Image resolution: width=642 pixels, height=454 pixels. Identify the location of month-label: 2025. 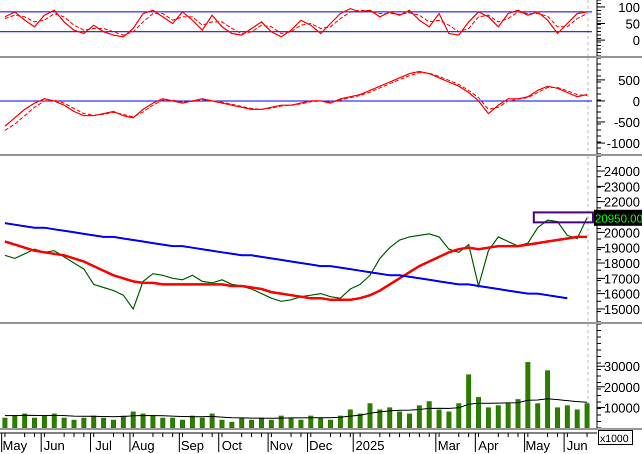
(370, 445).